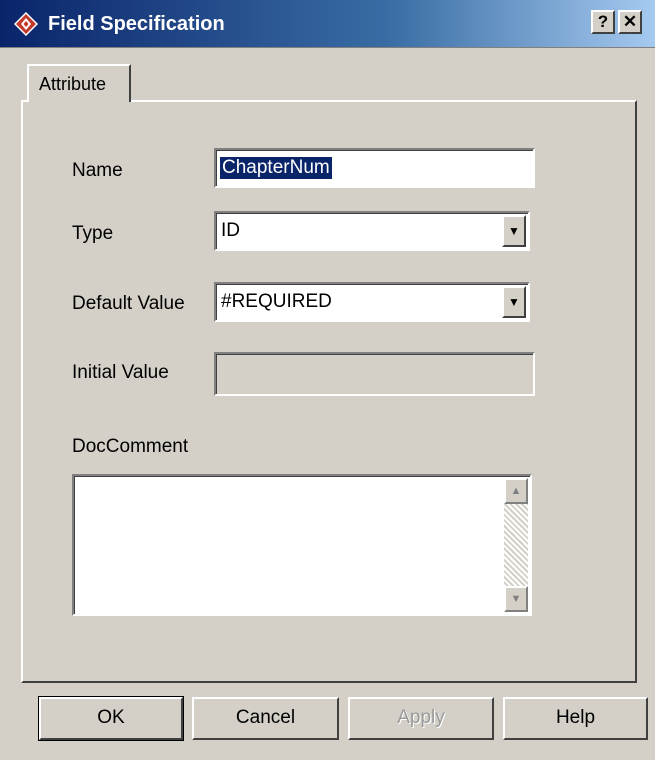 The height and width of the screenshot is (760, 655). What do you see at coordinates (97, 170) in the screenshot?
I see `name-label: Name` at bounding box center [97, 170].